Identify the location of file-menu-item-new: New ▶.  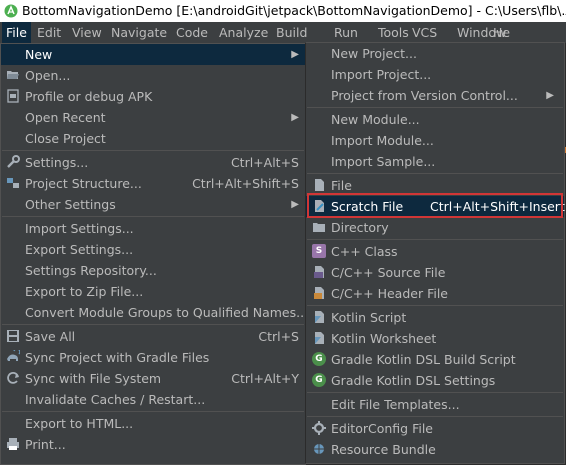
(153, 54).